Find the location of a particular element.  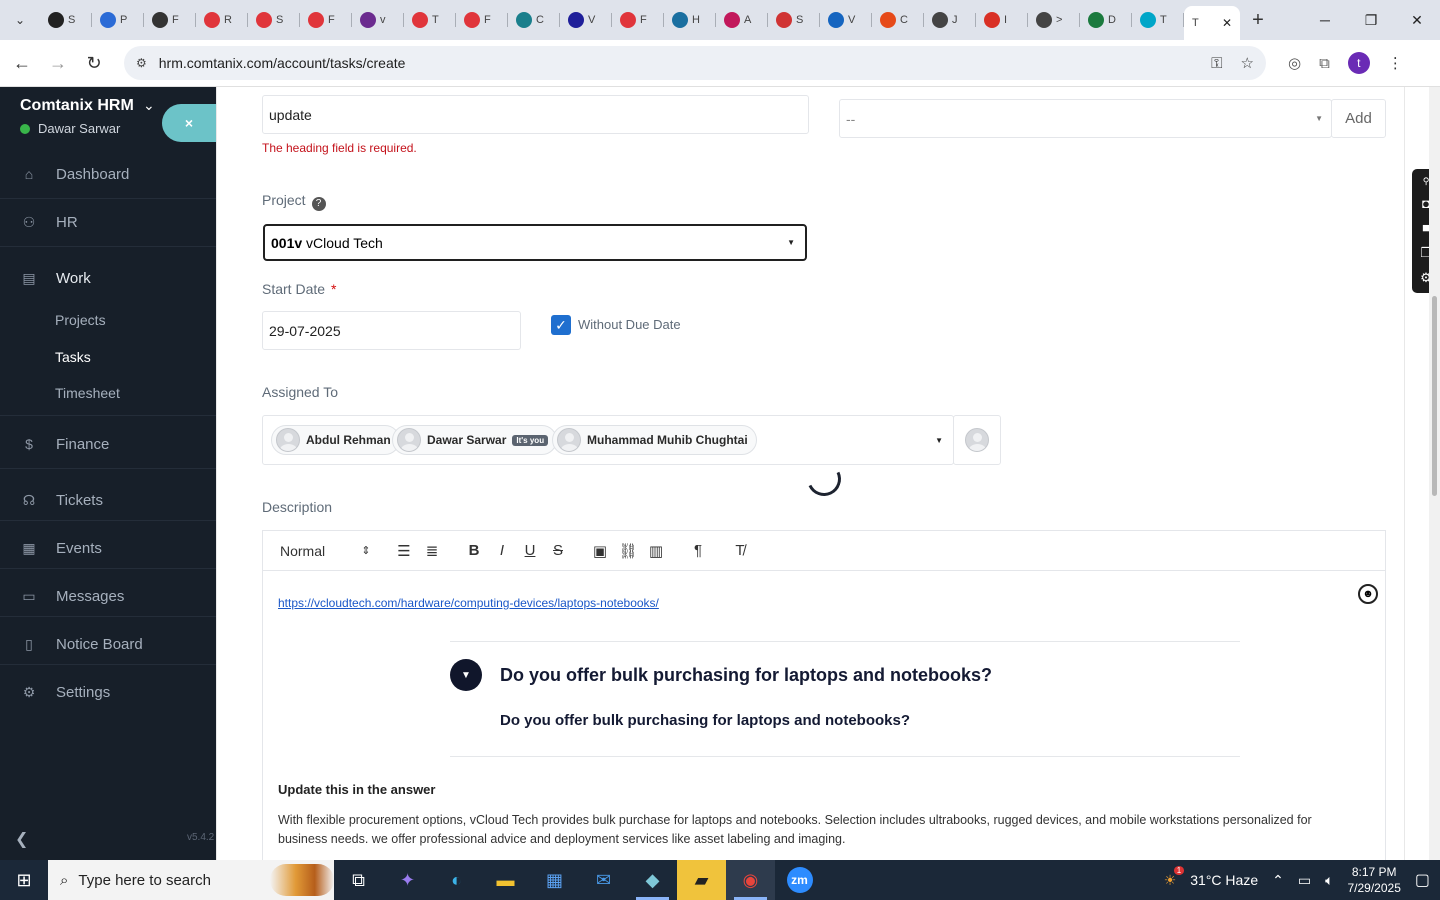

assignee-chip: Dawar Sarwar It's you is located at coordinates (475, 440).